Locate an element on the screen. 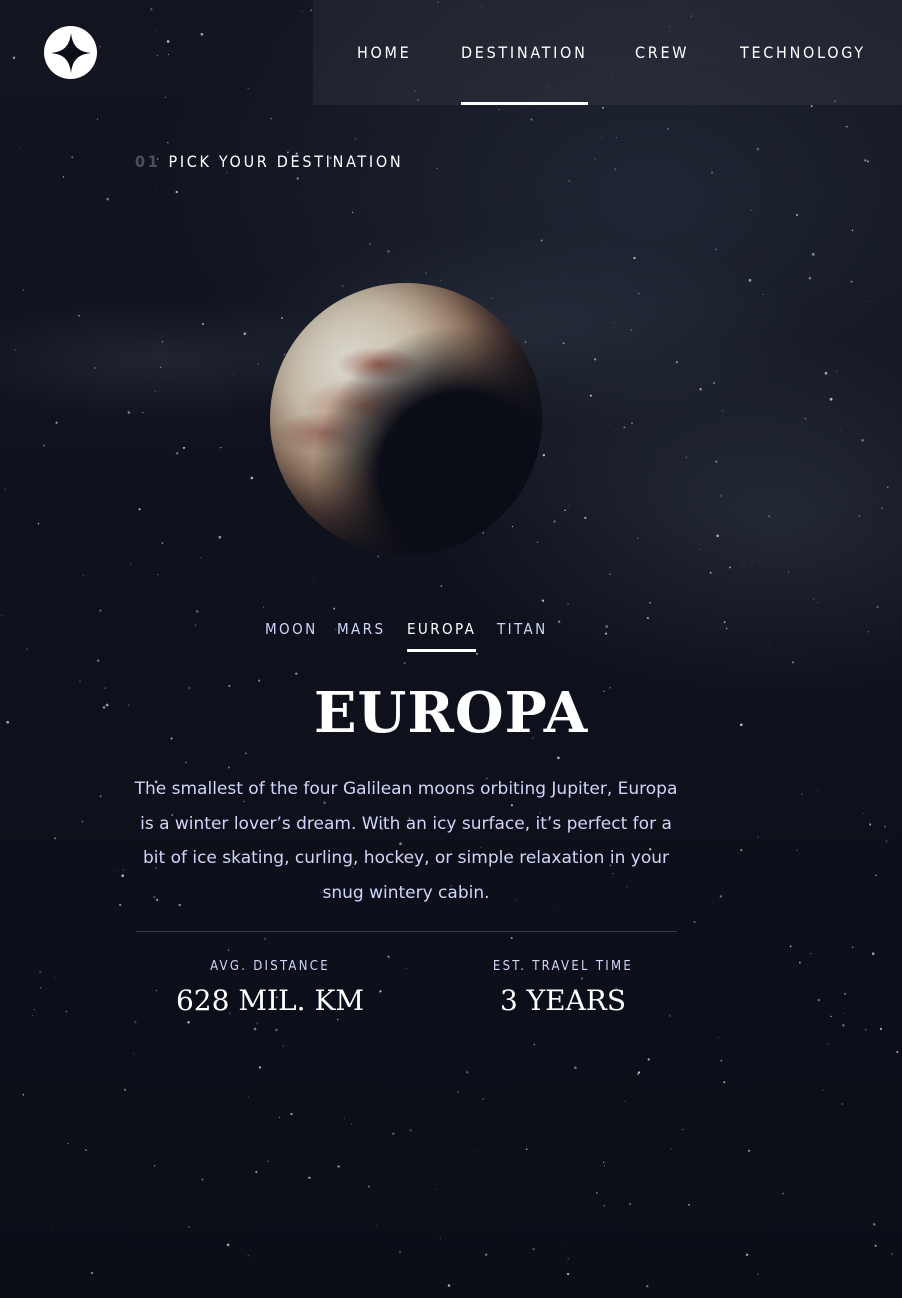 The image size is (902, 1298). star-logo-icon is located at coordinates (70, 52).